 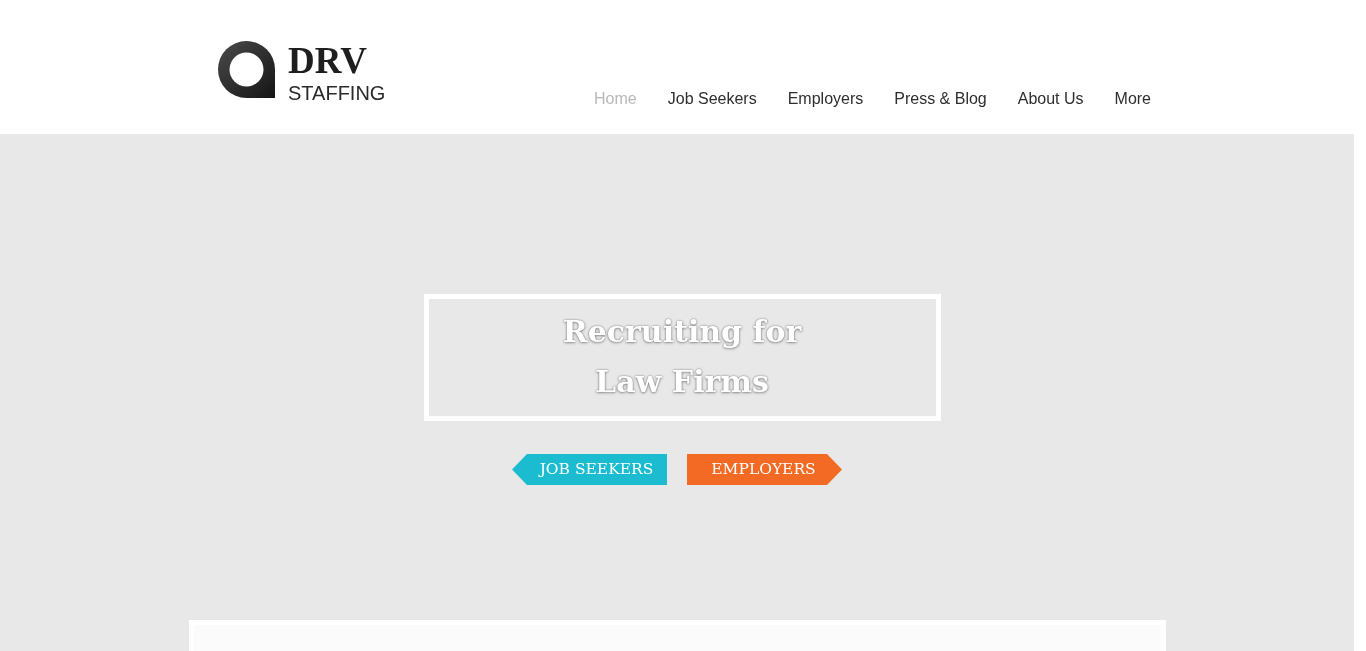 I want to click on logo-tagline: STAFFING, so click(x=337, y=93).